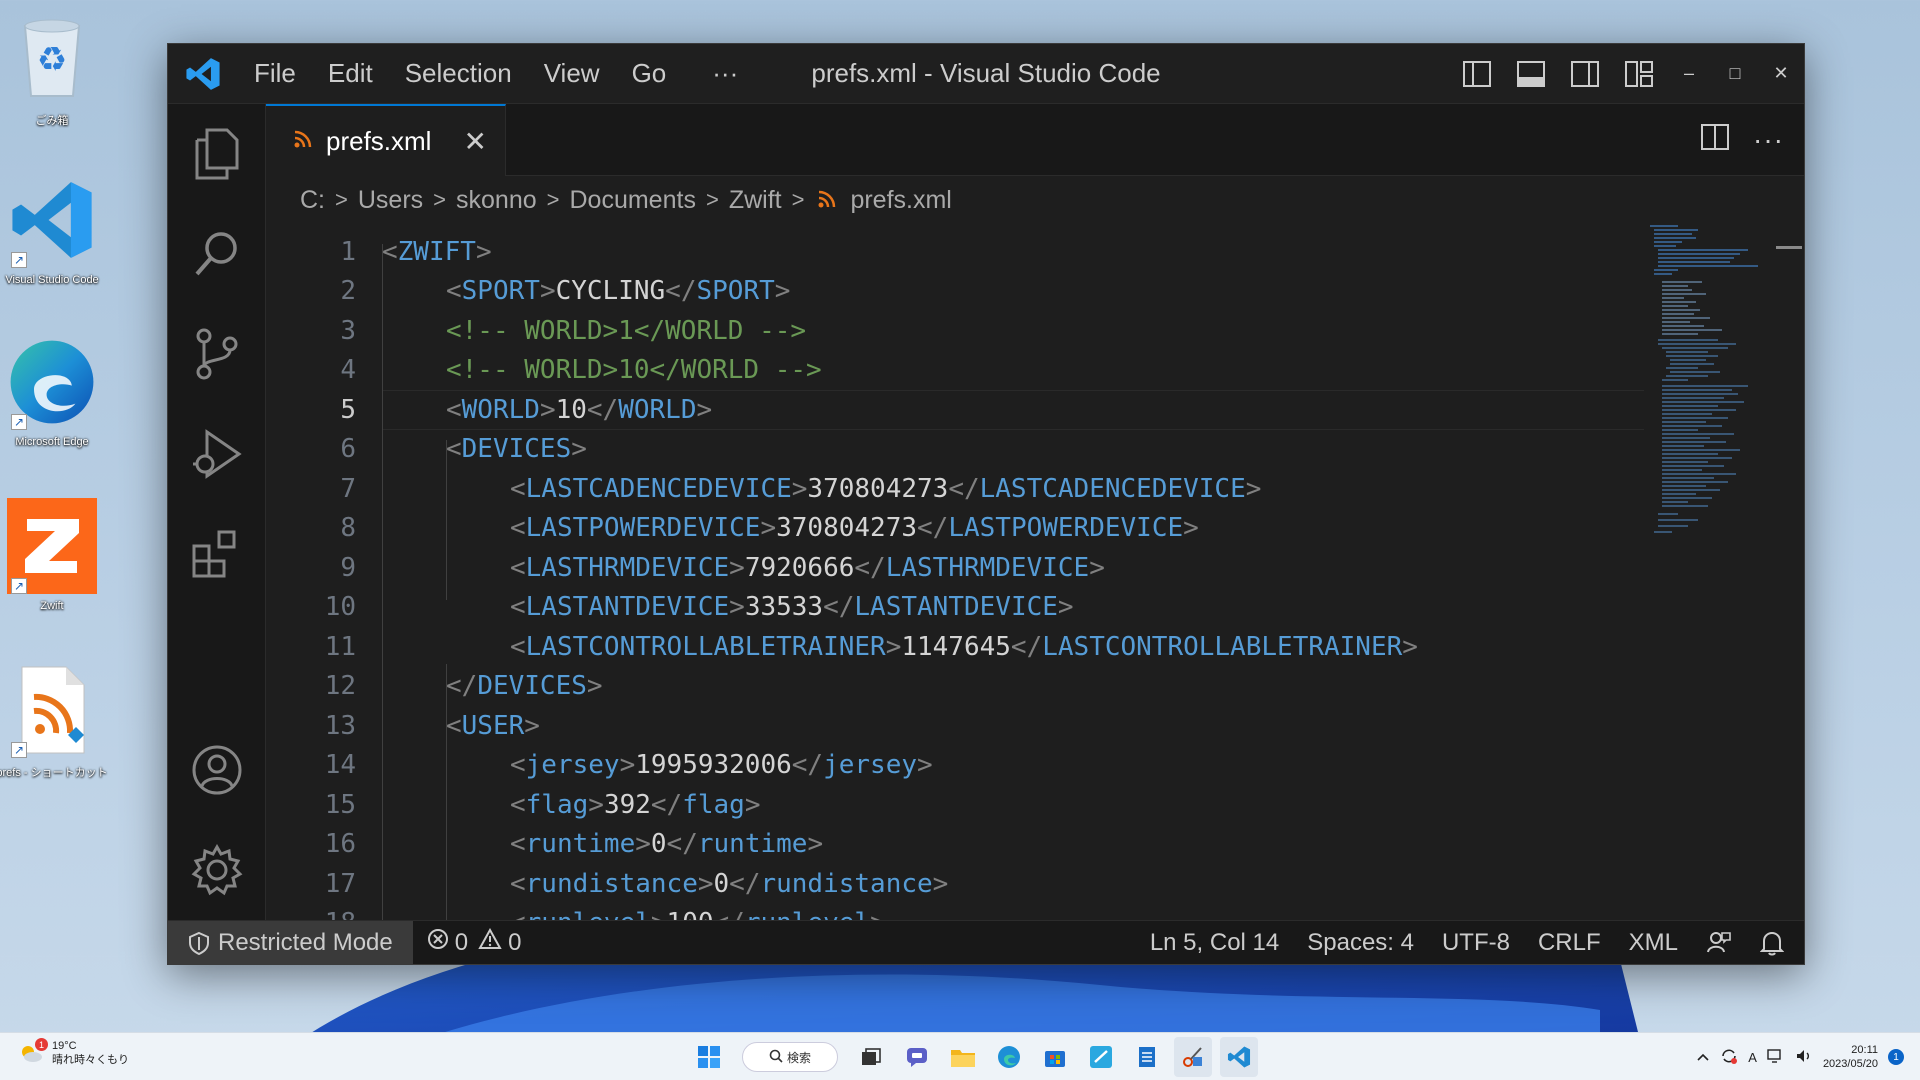  What do you see at coordinates (217, 254) in the screenshot?
I see `search-icon` at bounding box center [217, 254].